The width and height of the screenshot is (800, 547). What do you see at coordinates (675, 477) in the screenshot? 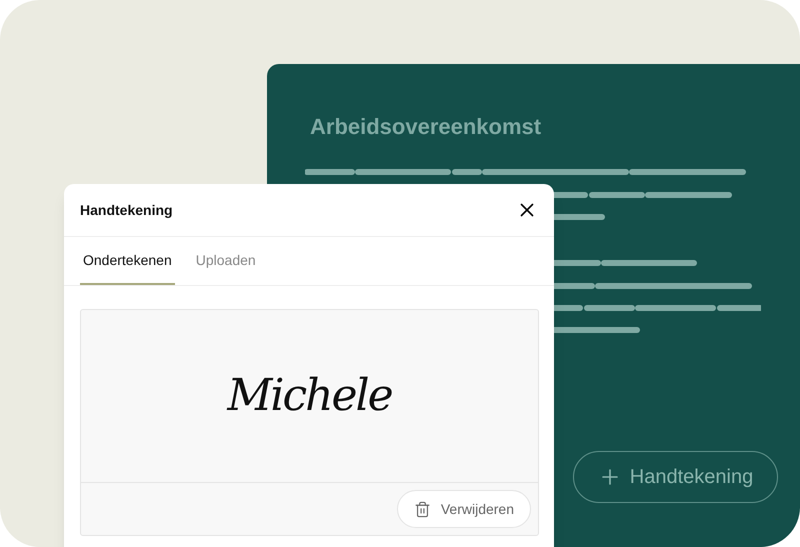
I see `add-signature-button: Handtekening` at bounding box center [675, 477].